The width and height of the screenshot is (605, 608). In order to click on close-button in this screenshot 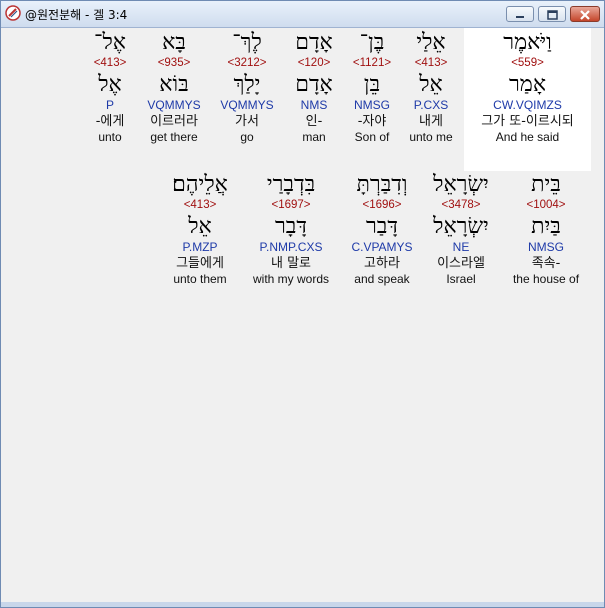, I will do `click(585, 14)`.